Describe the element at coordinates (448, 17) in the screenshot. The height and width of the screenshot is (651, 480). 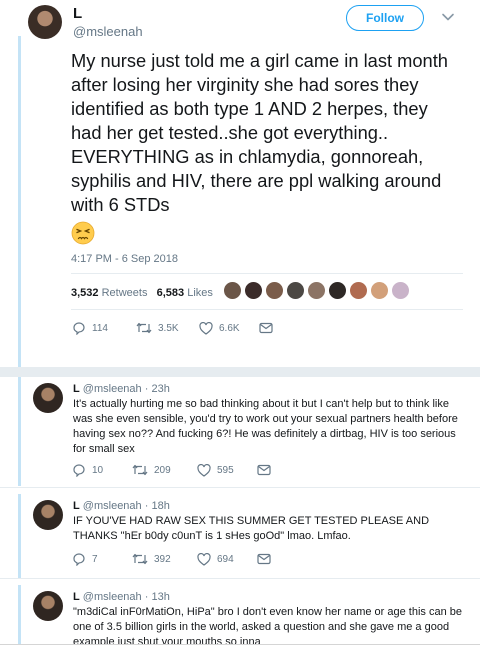
I see `chevron-down-icon` at that location.